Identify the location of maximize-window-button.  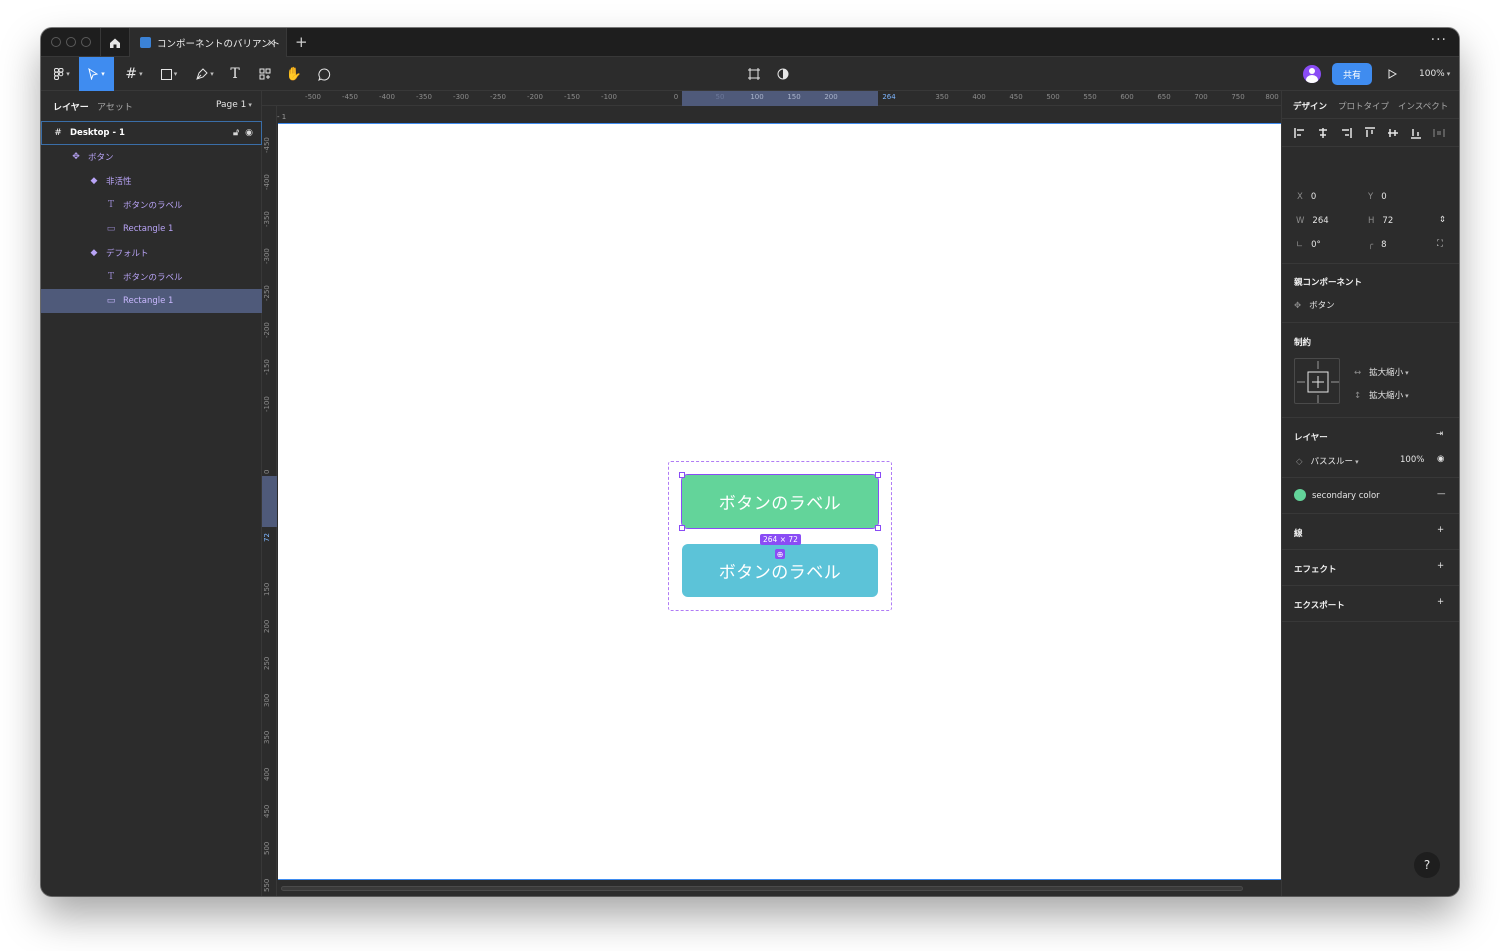
(86, 42).